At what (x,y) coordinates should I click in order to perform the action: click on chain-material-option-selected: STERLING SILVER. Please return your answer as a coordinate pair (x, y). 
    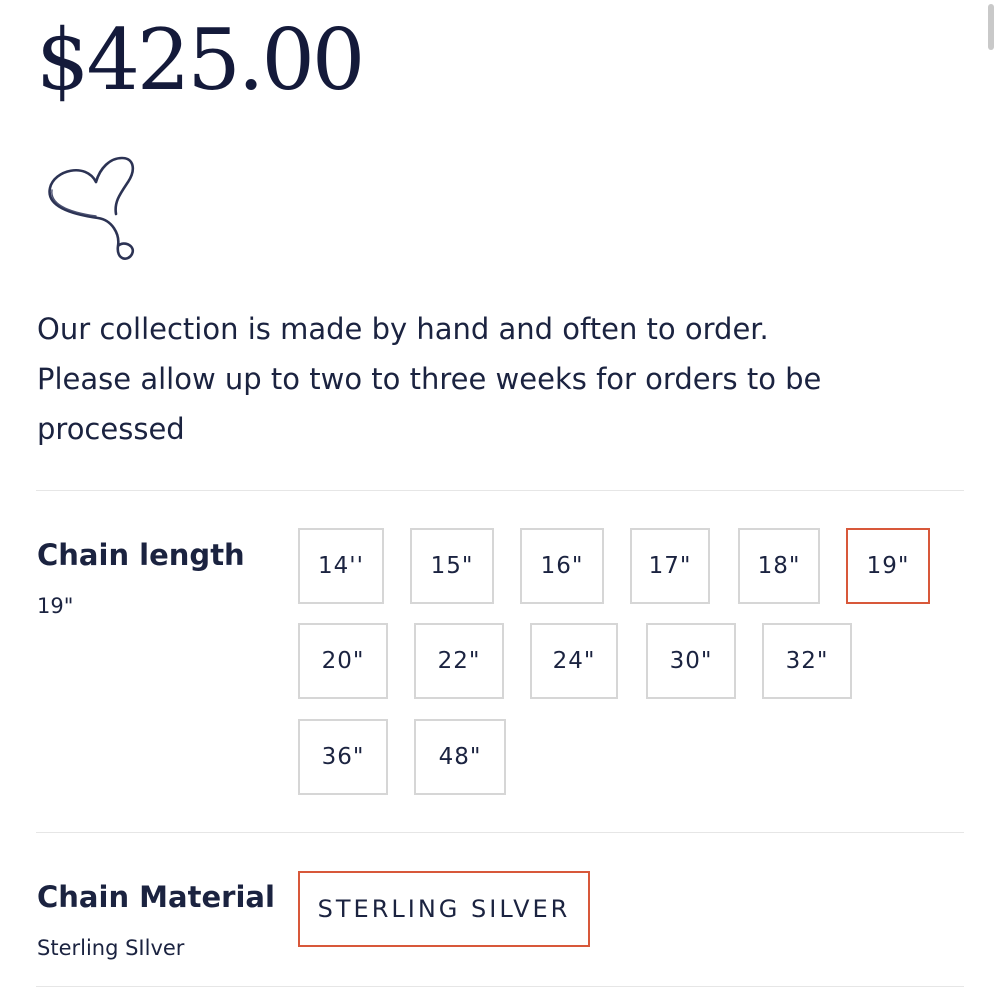
    Looking at the image, I should click on (444, 909).